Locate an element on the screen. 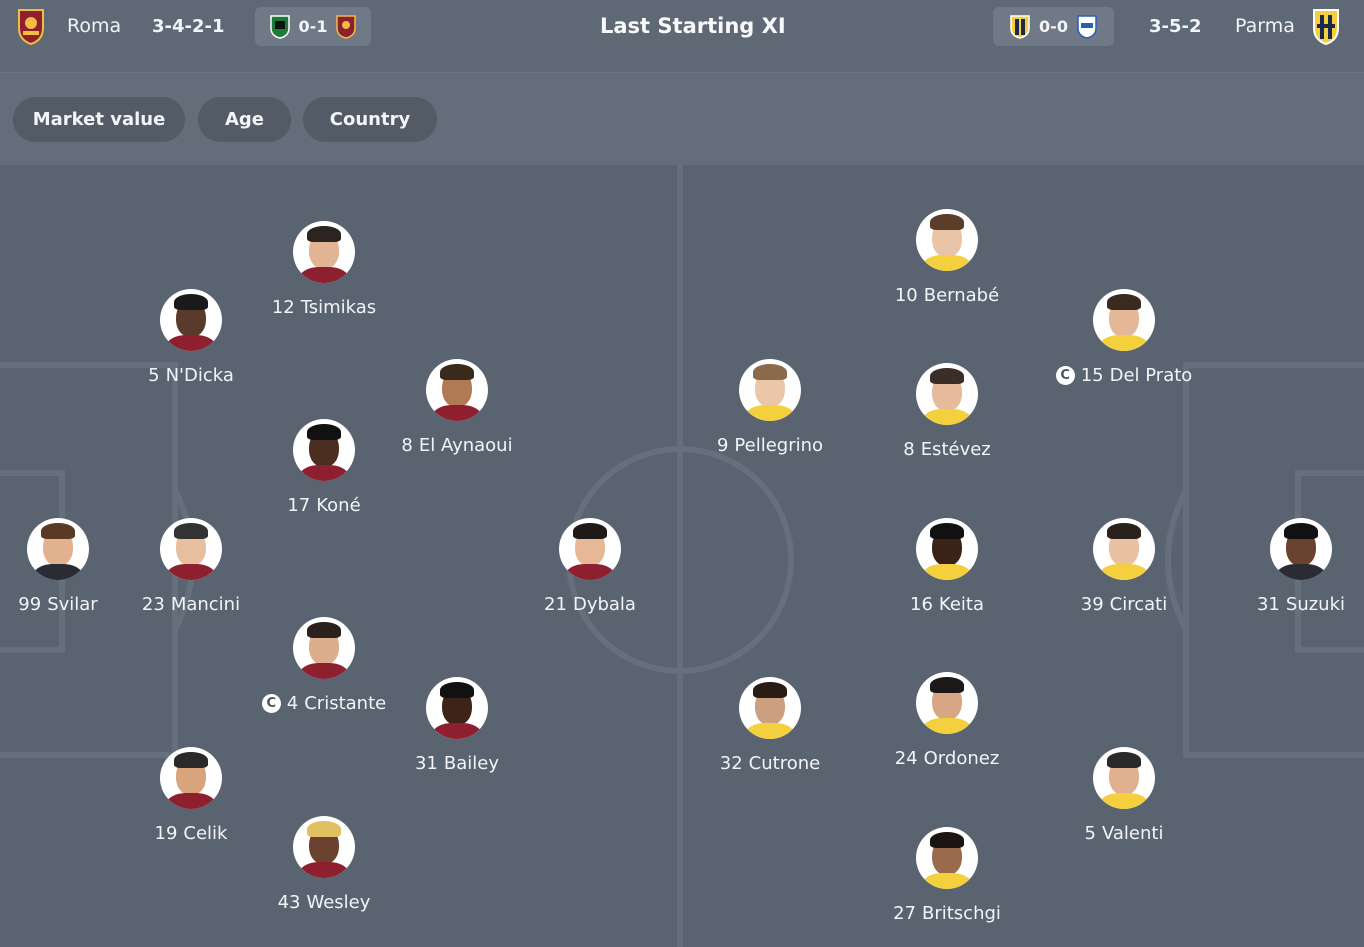 The width and height of the screenshot is (1364, 947). player-away-estevez: 8 Estévez is located at coordinates (947, 411).